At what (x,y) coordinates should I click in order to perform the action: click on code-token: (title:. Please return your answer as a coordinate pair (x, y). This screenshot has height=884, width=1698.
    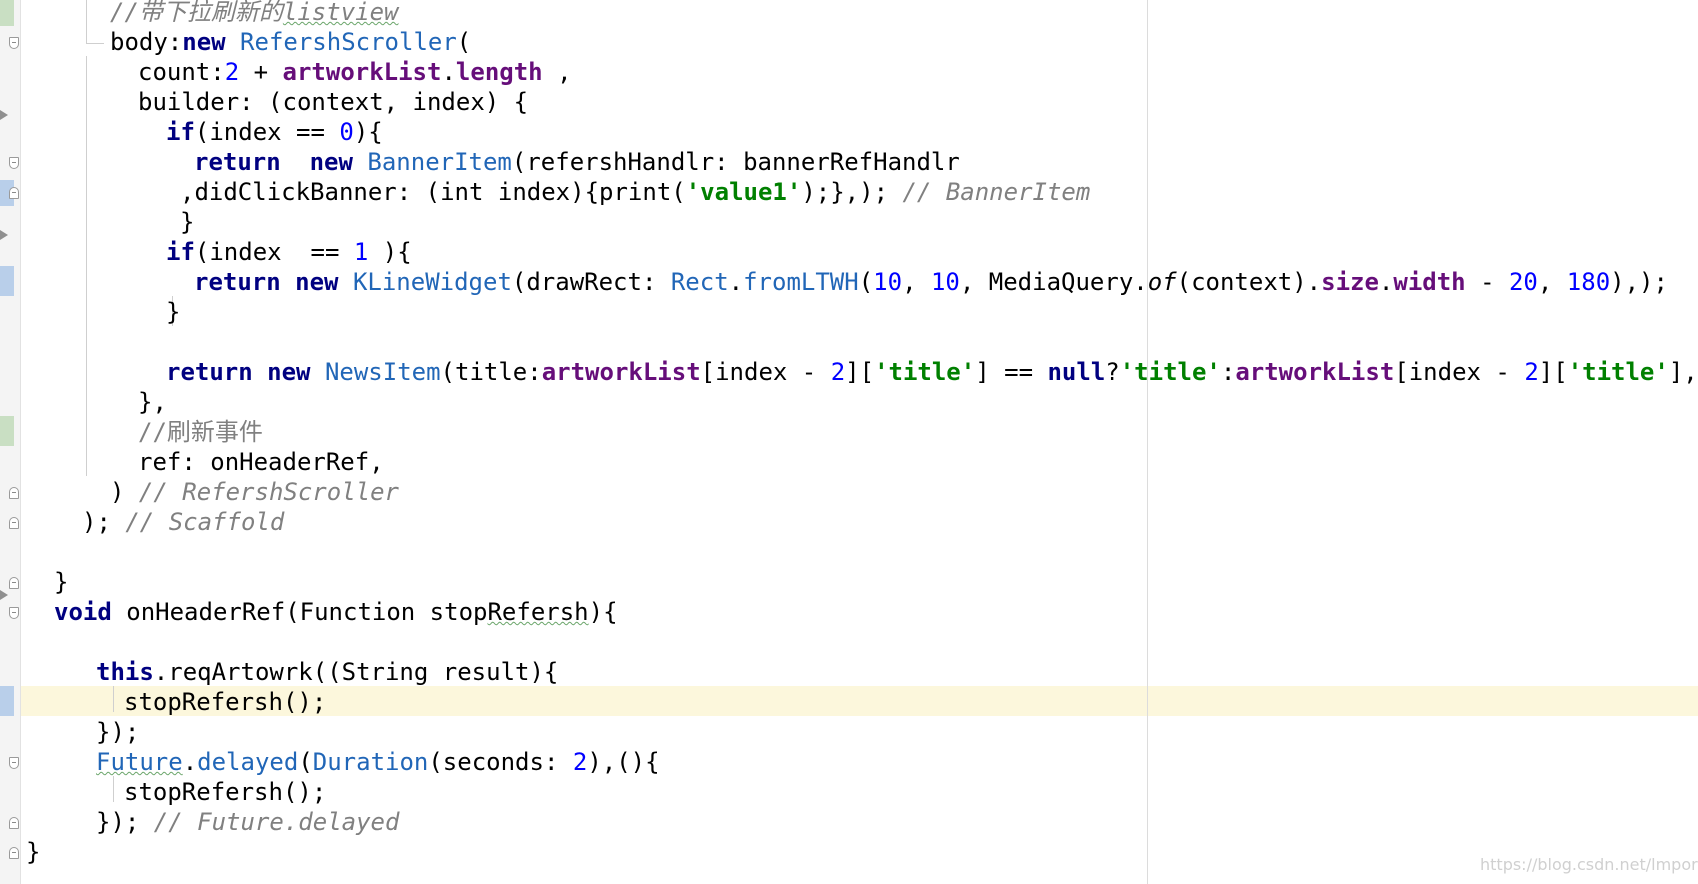
    Looking at the image, I should click on (491, 372).